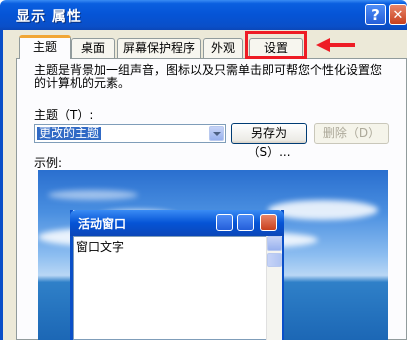 Image resolution: width=407 pixels, height=340 pixels. I want to click on minimize-icon, so click(224, 222).